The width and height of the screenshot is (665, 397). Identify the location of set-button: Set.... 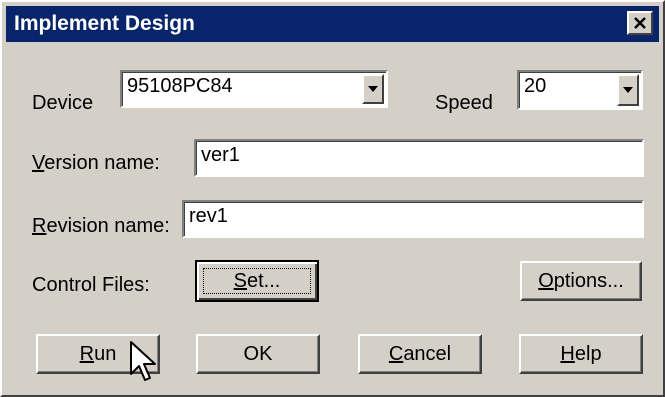
(257, 281).